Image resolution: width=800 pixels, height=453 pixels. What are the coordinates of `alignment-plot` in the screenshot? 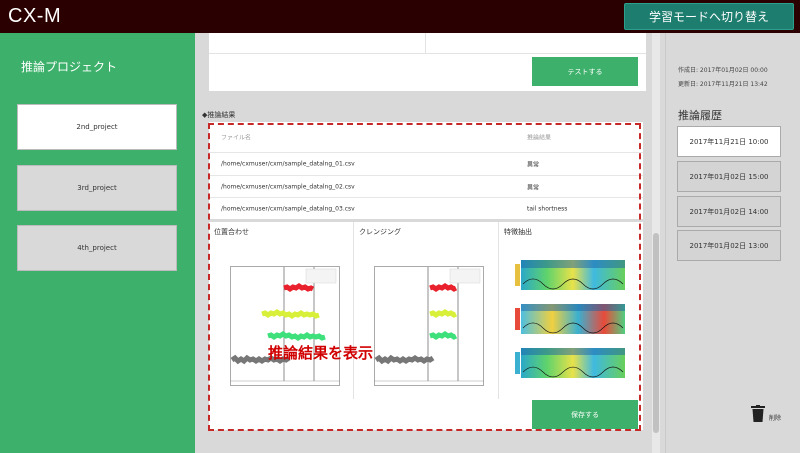 It's located at (285, 326).